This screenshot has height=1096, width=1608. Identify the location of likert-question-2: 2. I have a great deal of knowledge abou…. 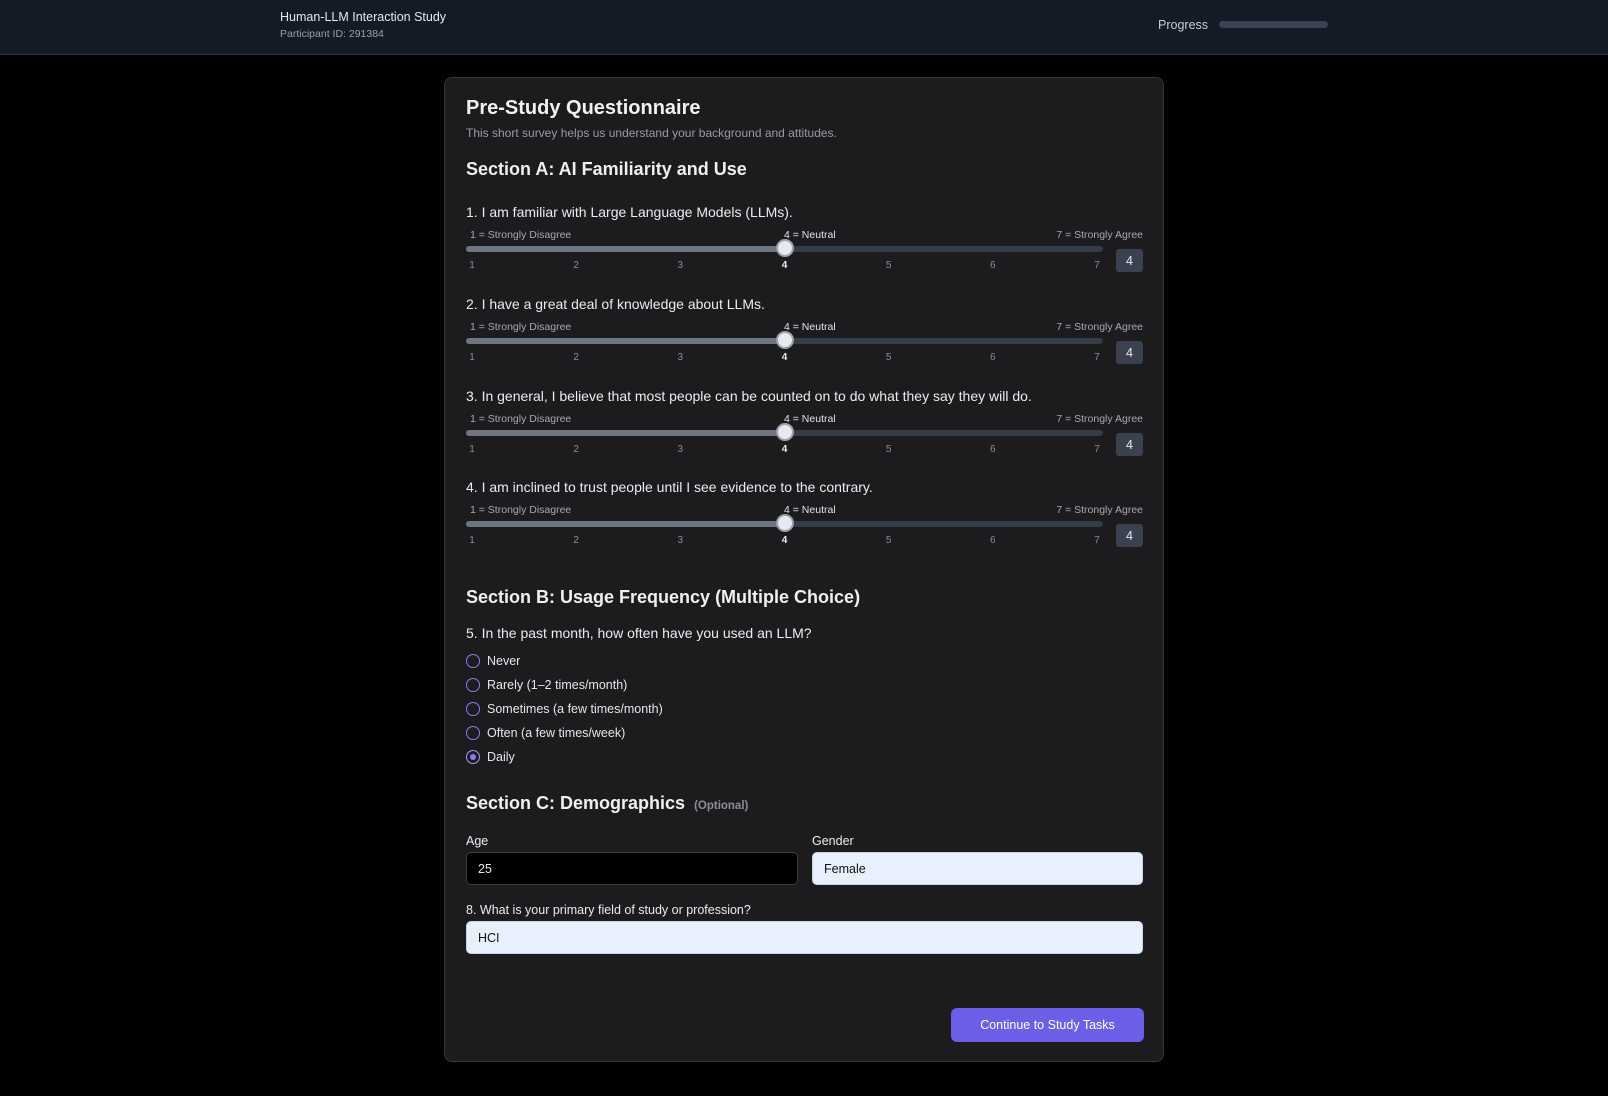
(804, 336).